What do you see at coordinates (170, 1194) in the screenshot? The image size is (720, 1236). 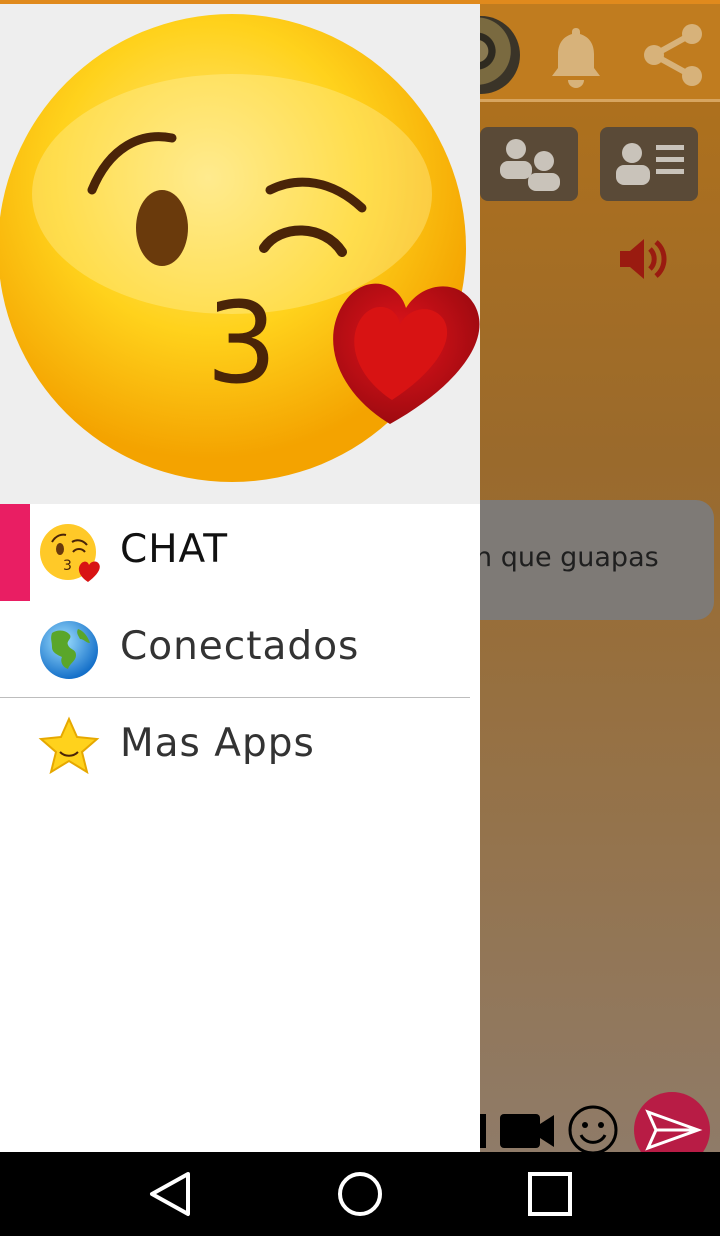 I see `back-icon` at bounding box center [170, 1194].